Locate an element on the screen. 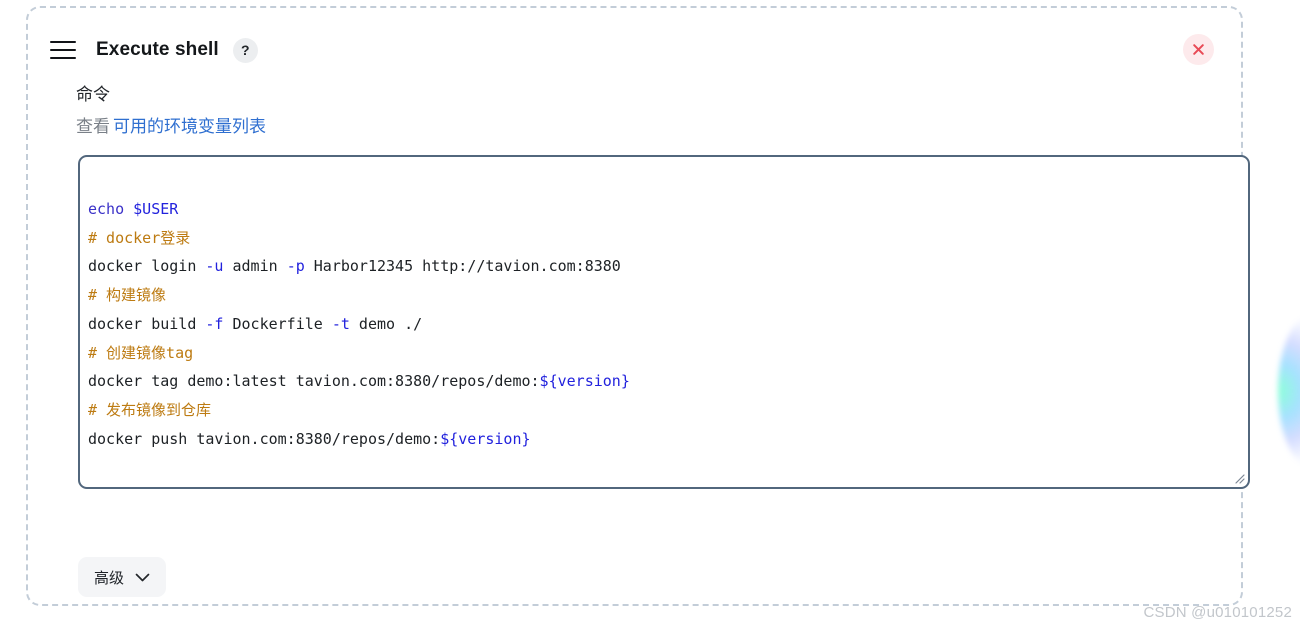 This screenshot has width=1300, height=625. close-icon is located at coordinates (1198, 49).